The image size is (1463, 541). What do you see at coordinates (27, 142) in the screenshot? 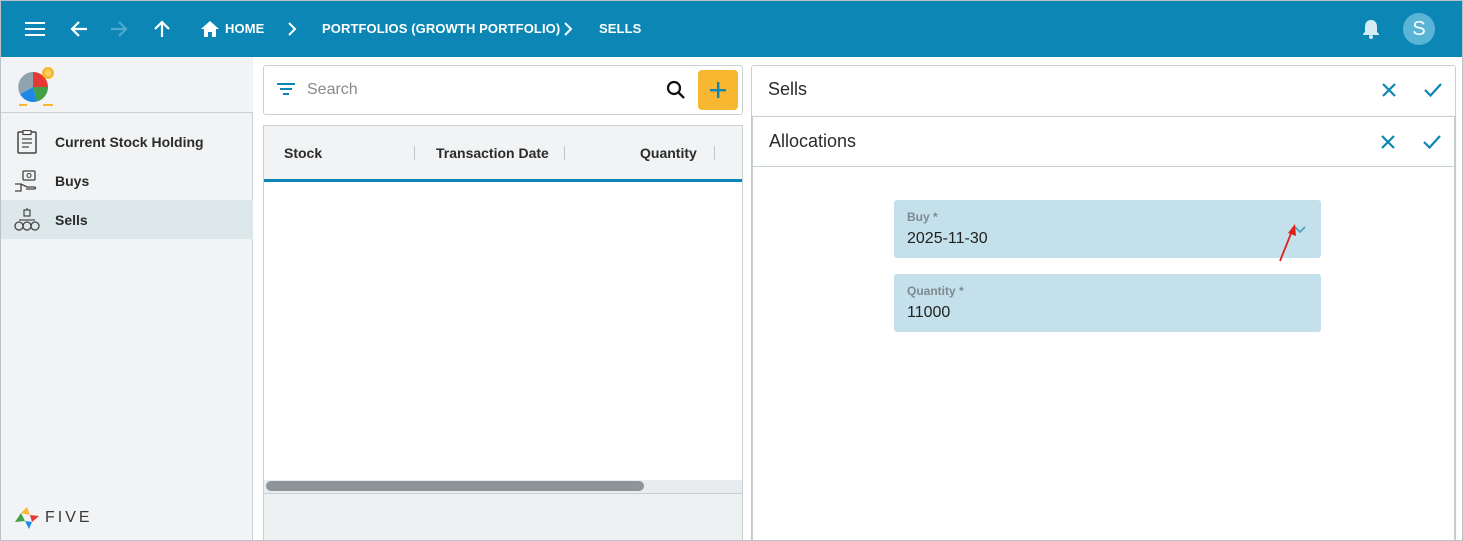
I see `clipboard-list-icon` at bounding box center [27, 142].